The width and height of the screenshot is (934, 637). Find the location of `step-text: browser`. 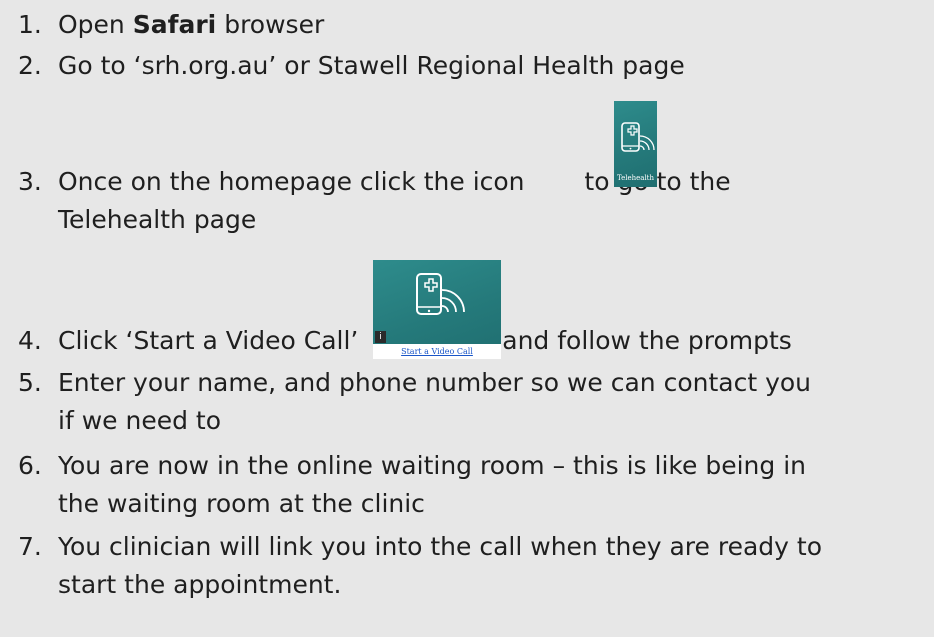

step-text: browser is located at coordinates (270, 24).